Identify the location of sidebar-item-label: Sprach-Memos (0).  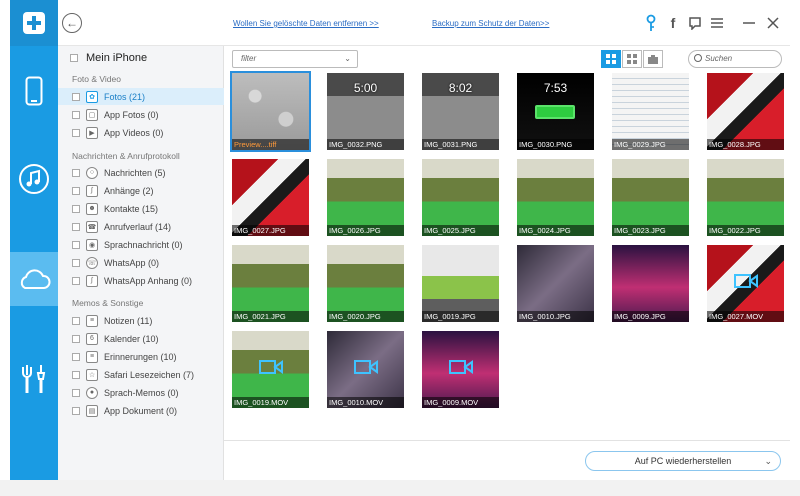
(141, 392).